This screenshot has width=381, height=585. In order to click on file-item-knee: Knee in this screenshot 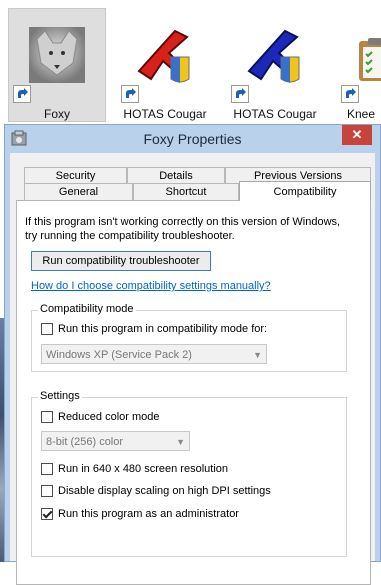, I will do `click(358, 65)`.